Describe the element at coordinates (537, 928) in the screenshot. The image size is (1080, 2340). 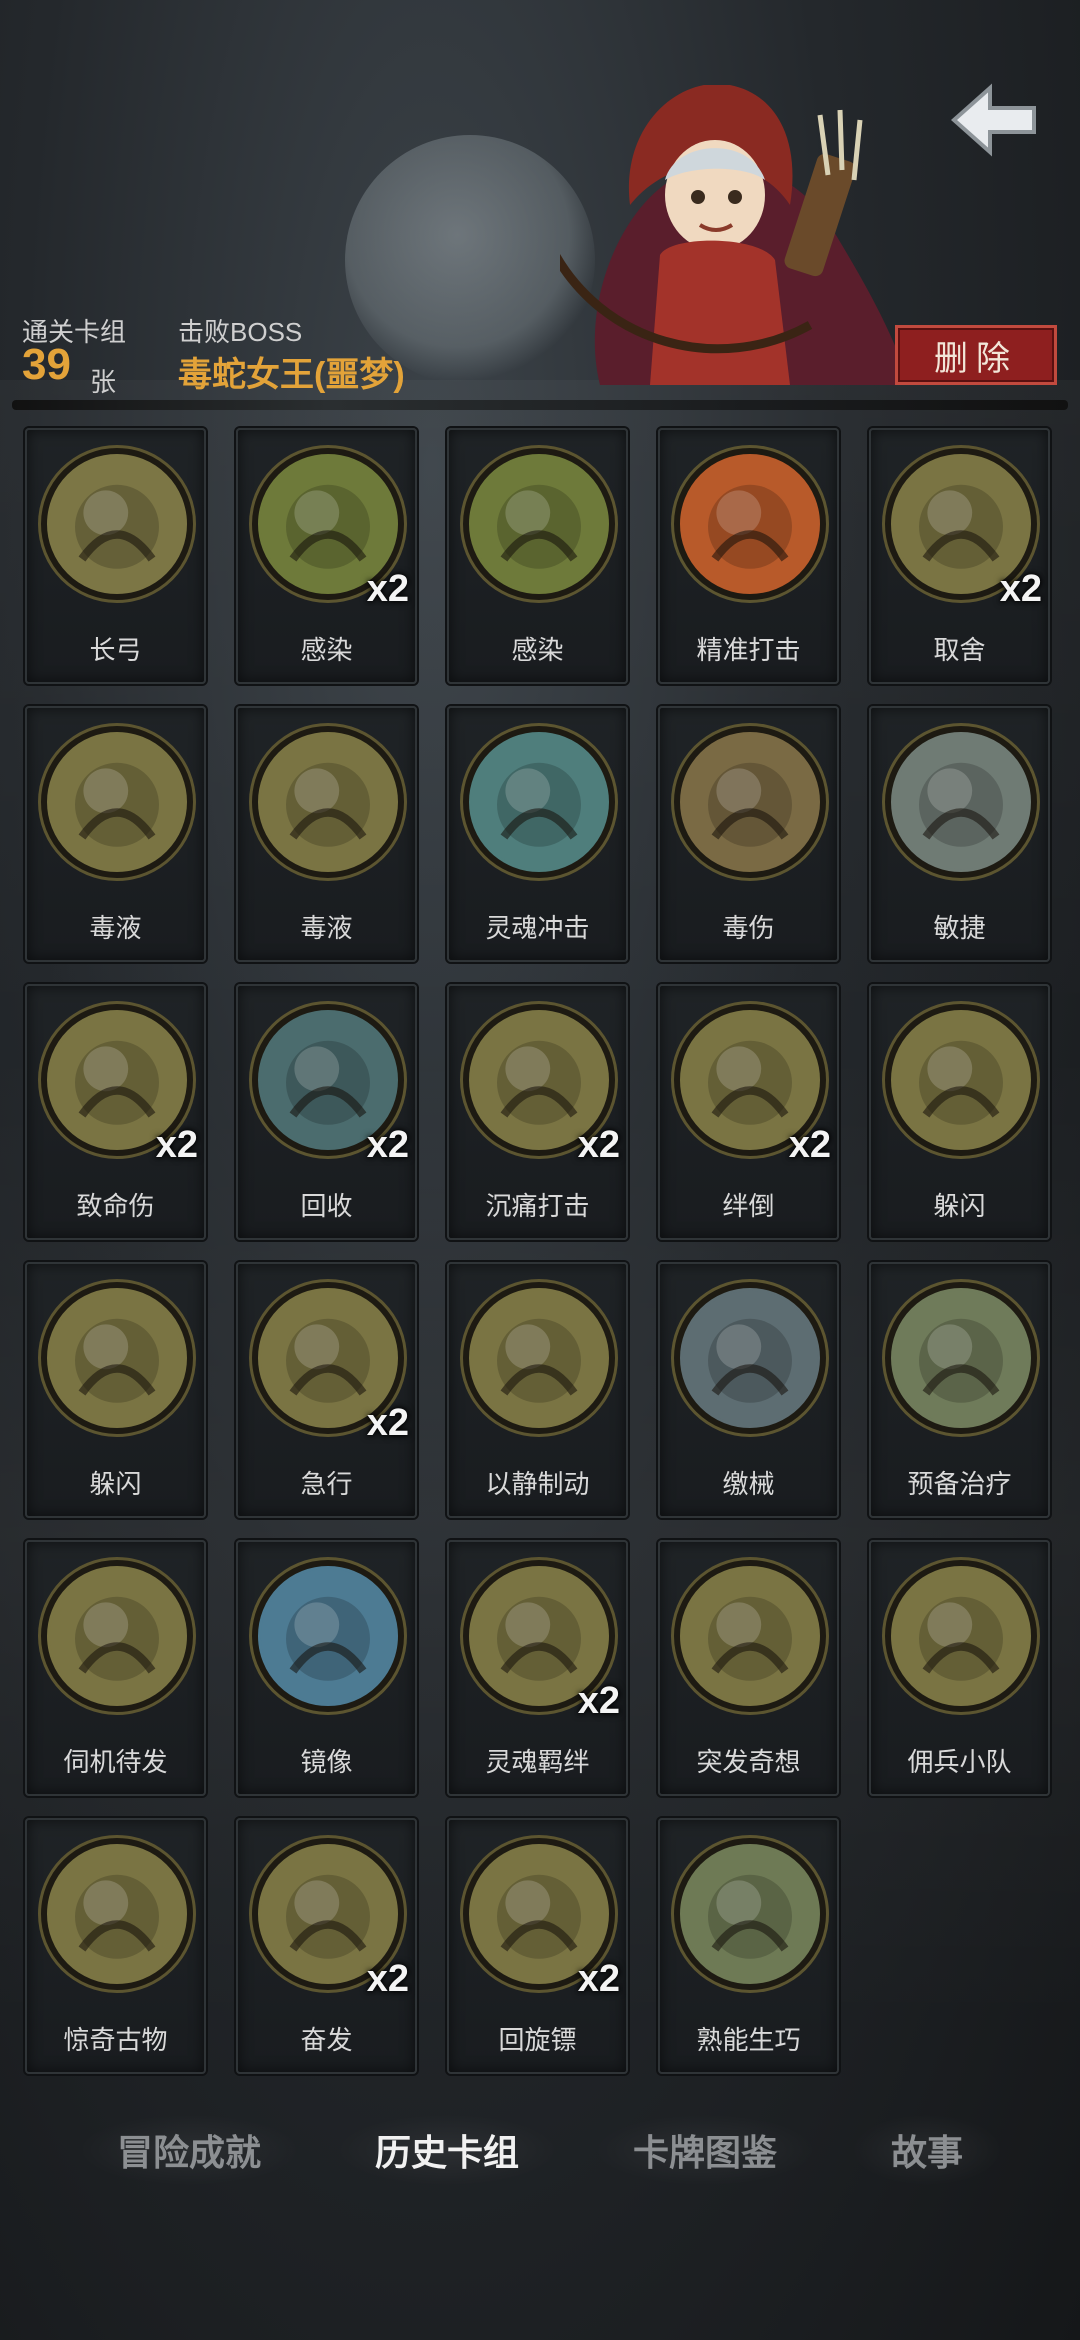
I see `card-name: 灵魂冲击` at that location.